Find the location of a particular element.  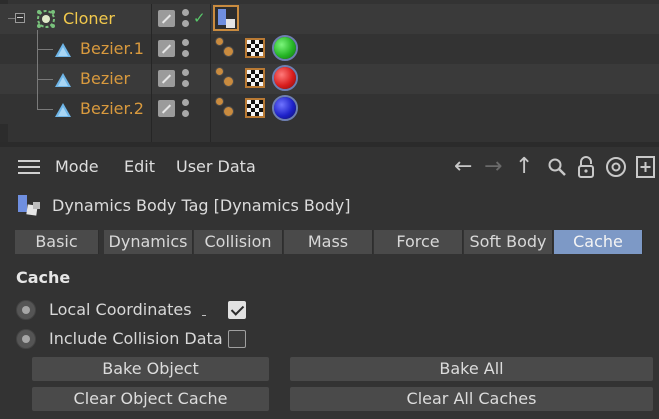

tab-basic: Basic is located at coordinates (57, 242).